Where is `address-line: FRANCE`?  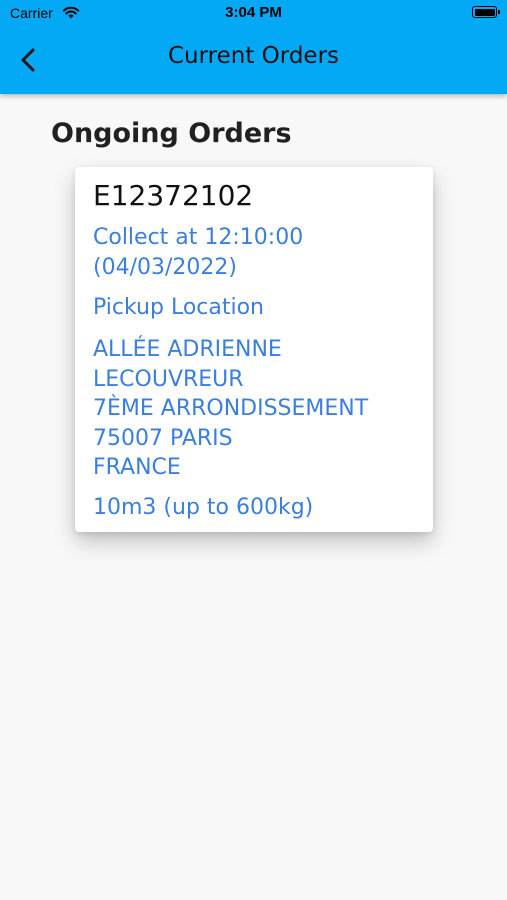
address-line: FRANCE is located at coordinates (137, 467).